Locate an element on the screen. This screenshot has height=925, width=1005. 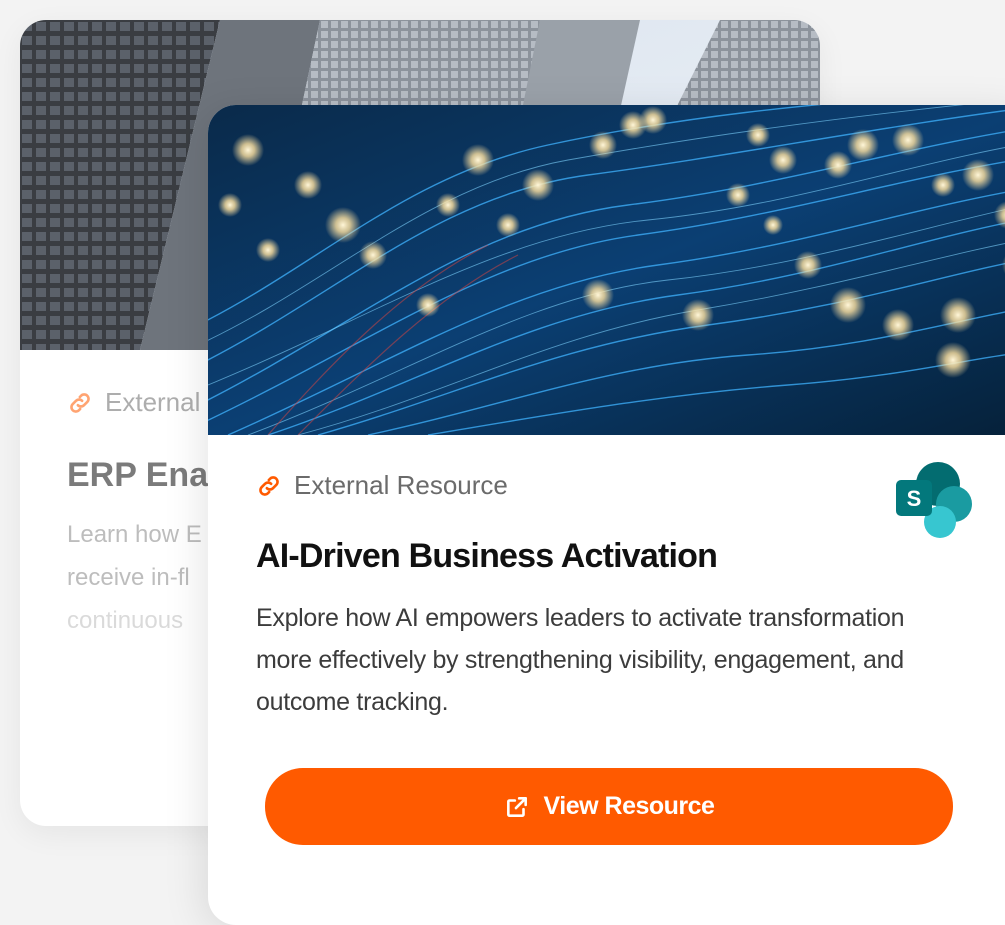
external-link-icon is located at coordinates (516, 806).